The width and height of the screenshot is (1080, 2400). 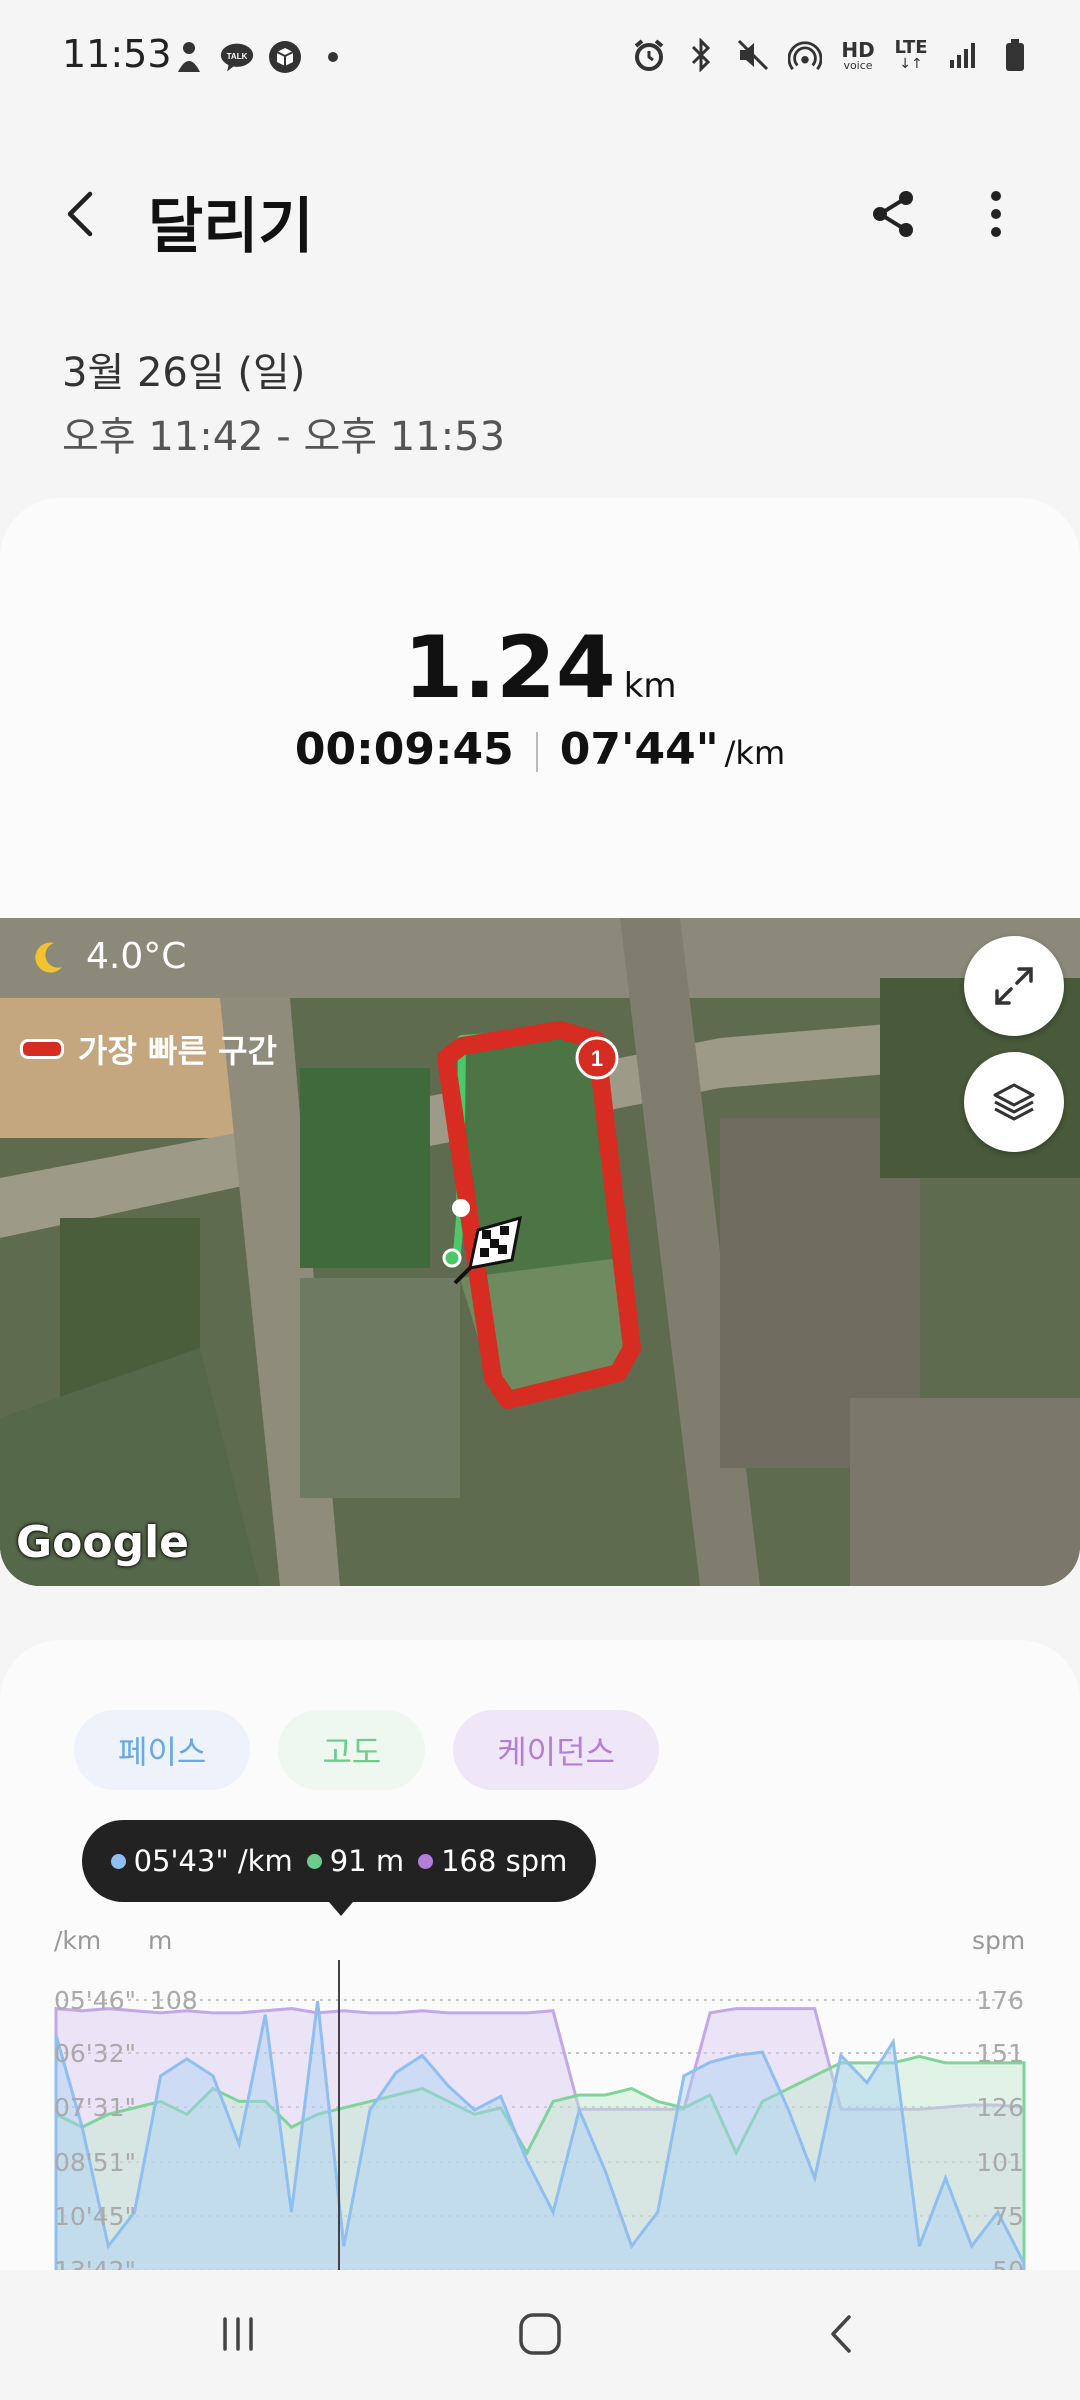 What do you see at coordinates (118, 1861) in the screenshot?
I see `pace-dot` at bounding box center [118, 1861].